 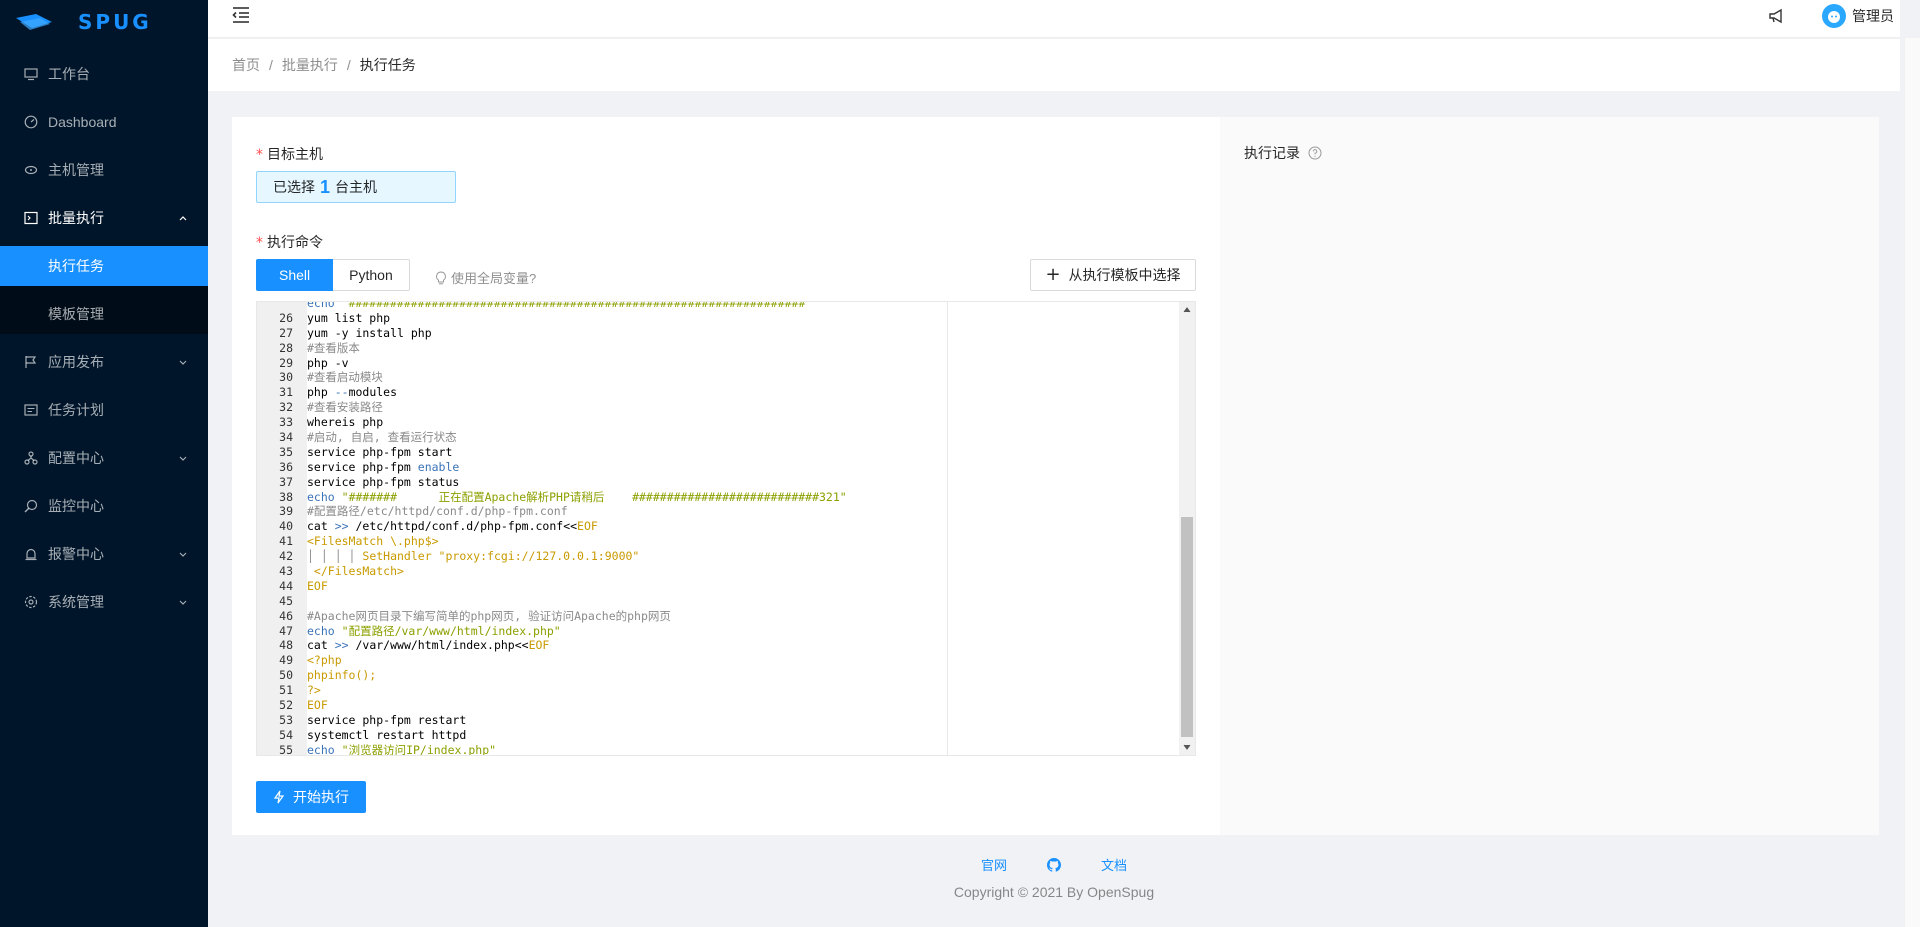 I want to click on alert-icon, so click(x=31, y=554).